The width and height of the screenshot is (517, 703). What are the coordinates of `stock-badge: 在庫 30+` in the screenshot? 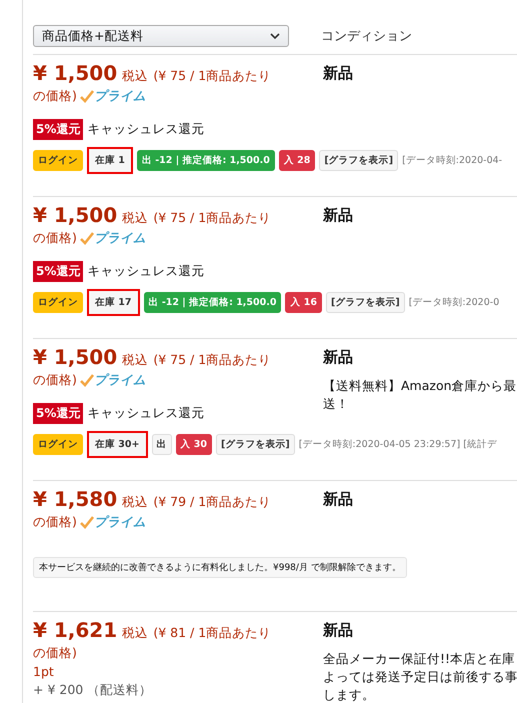 It's located at (117, 444).